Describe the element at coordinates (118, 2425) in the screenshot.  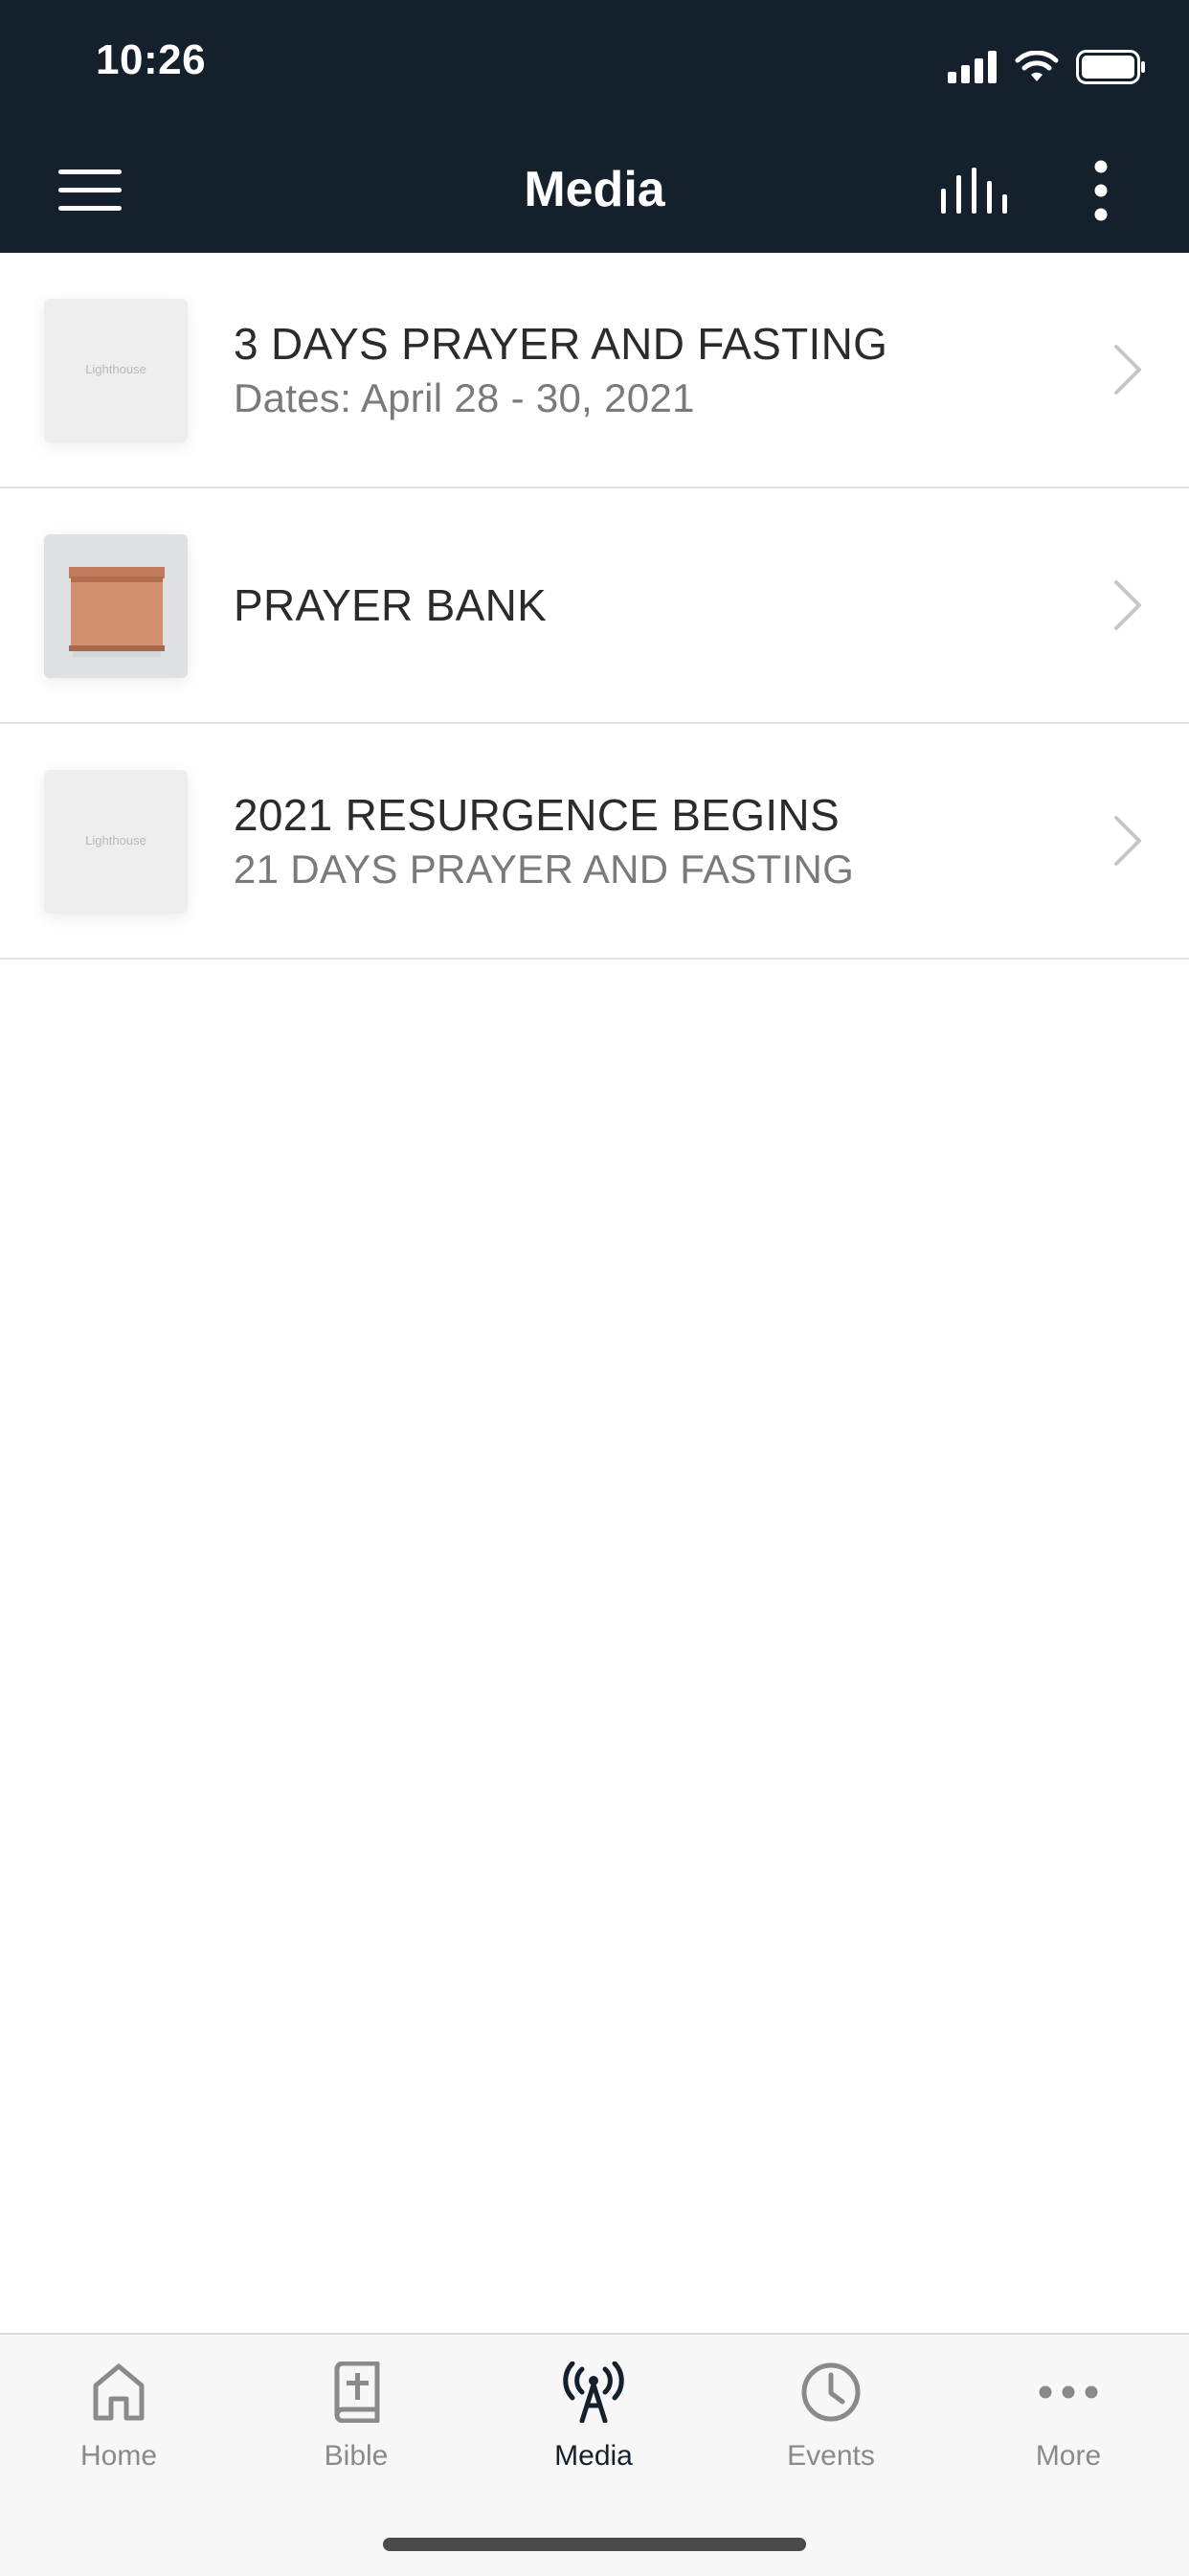
I see `tab-home: Home` at that location.